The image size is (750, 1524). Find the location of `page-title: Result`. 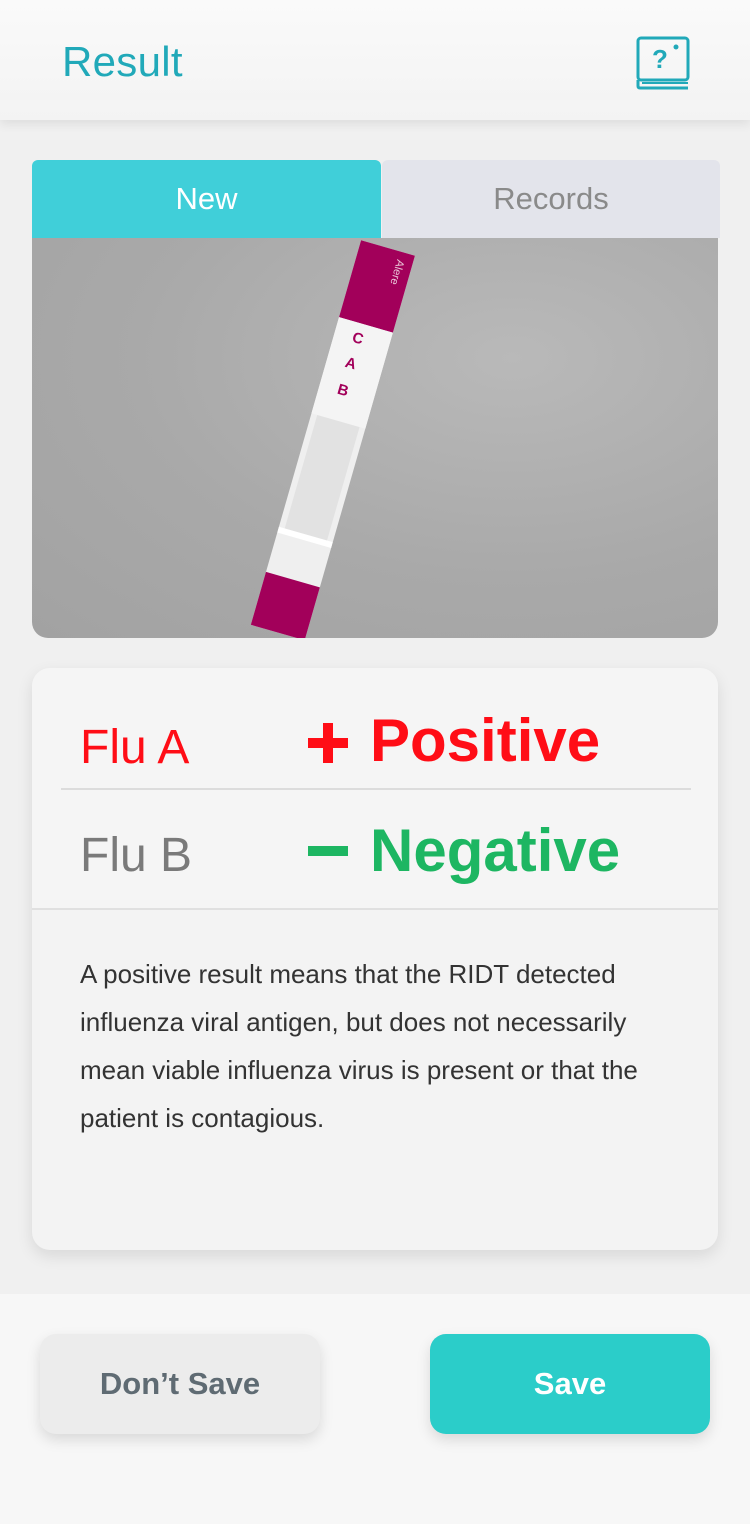

page-title: Result is located at coordinates (122, 61).